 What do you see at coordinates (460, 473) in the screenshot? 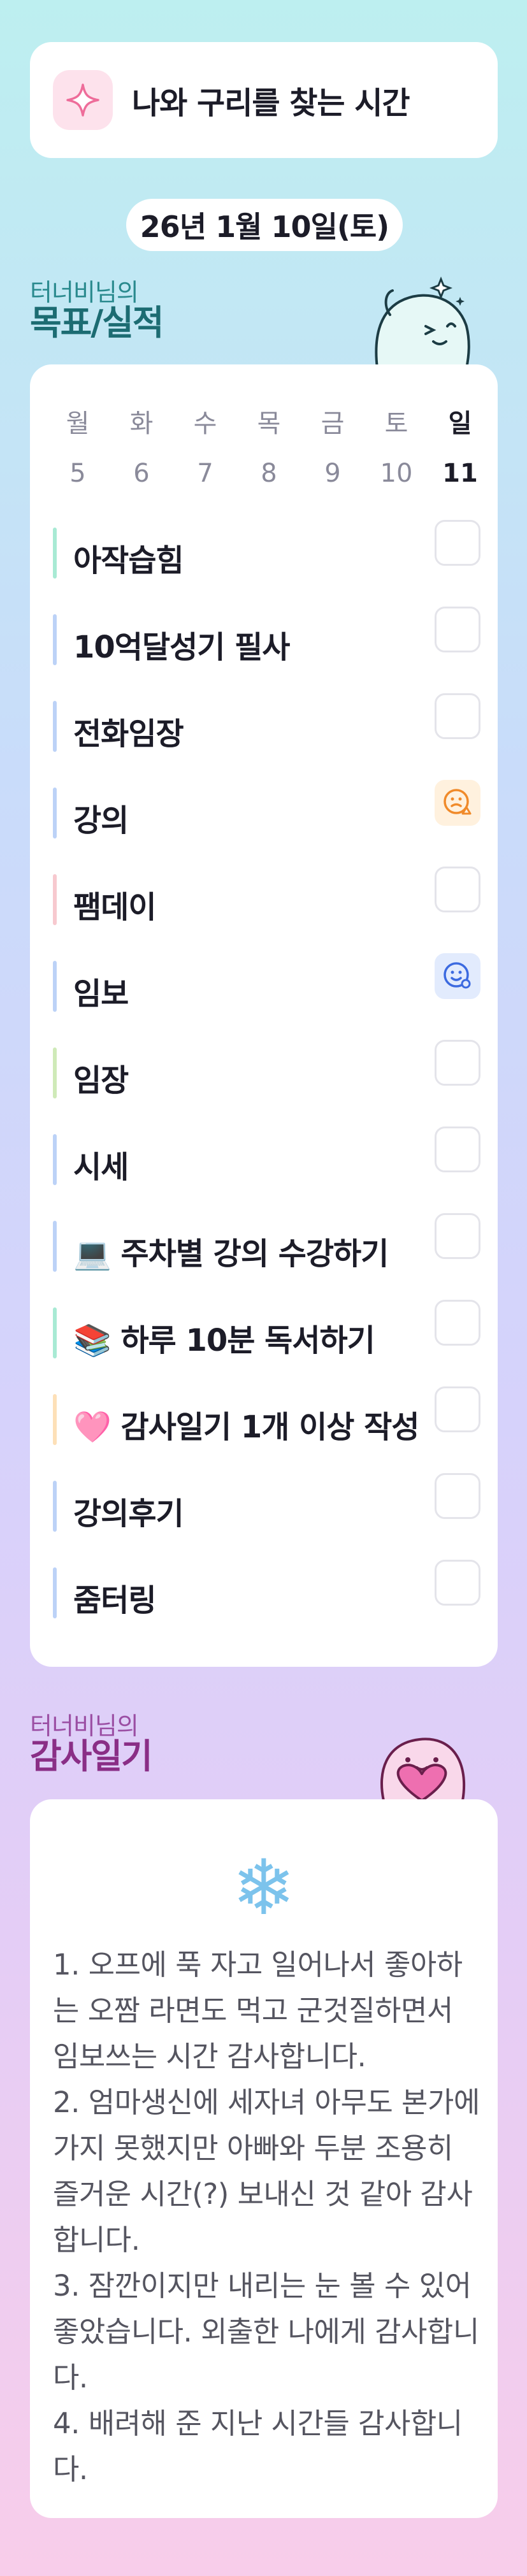
I see `weekday-date: 11` at bounding box center [460, 473].